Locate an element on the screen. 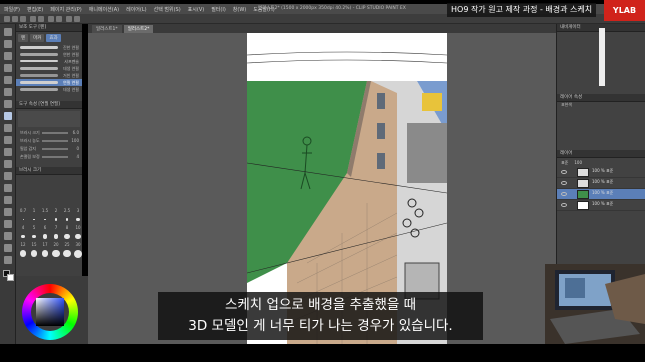  clear-icon is located at coordinates (51, 19).